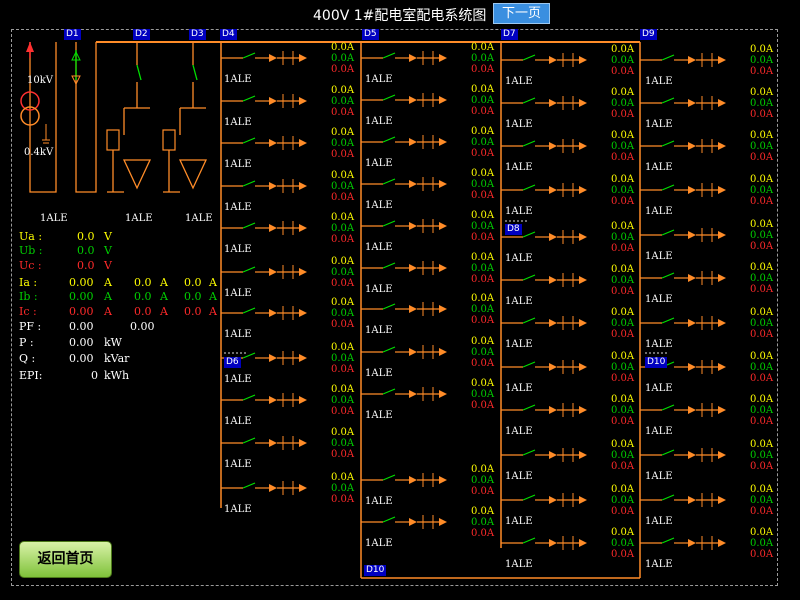  What do you see at coordinates (232, 362) in the screenshot?
I see `panel-tag-d6: D6` at bounding box center [232, 362].